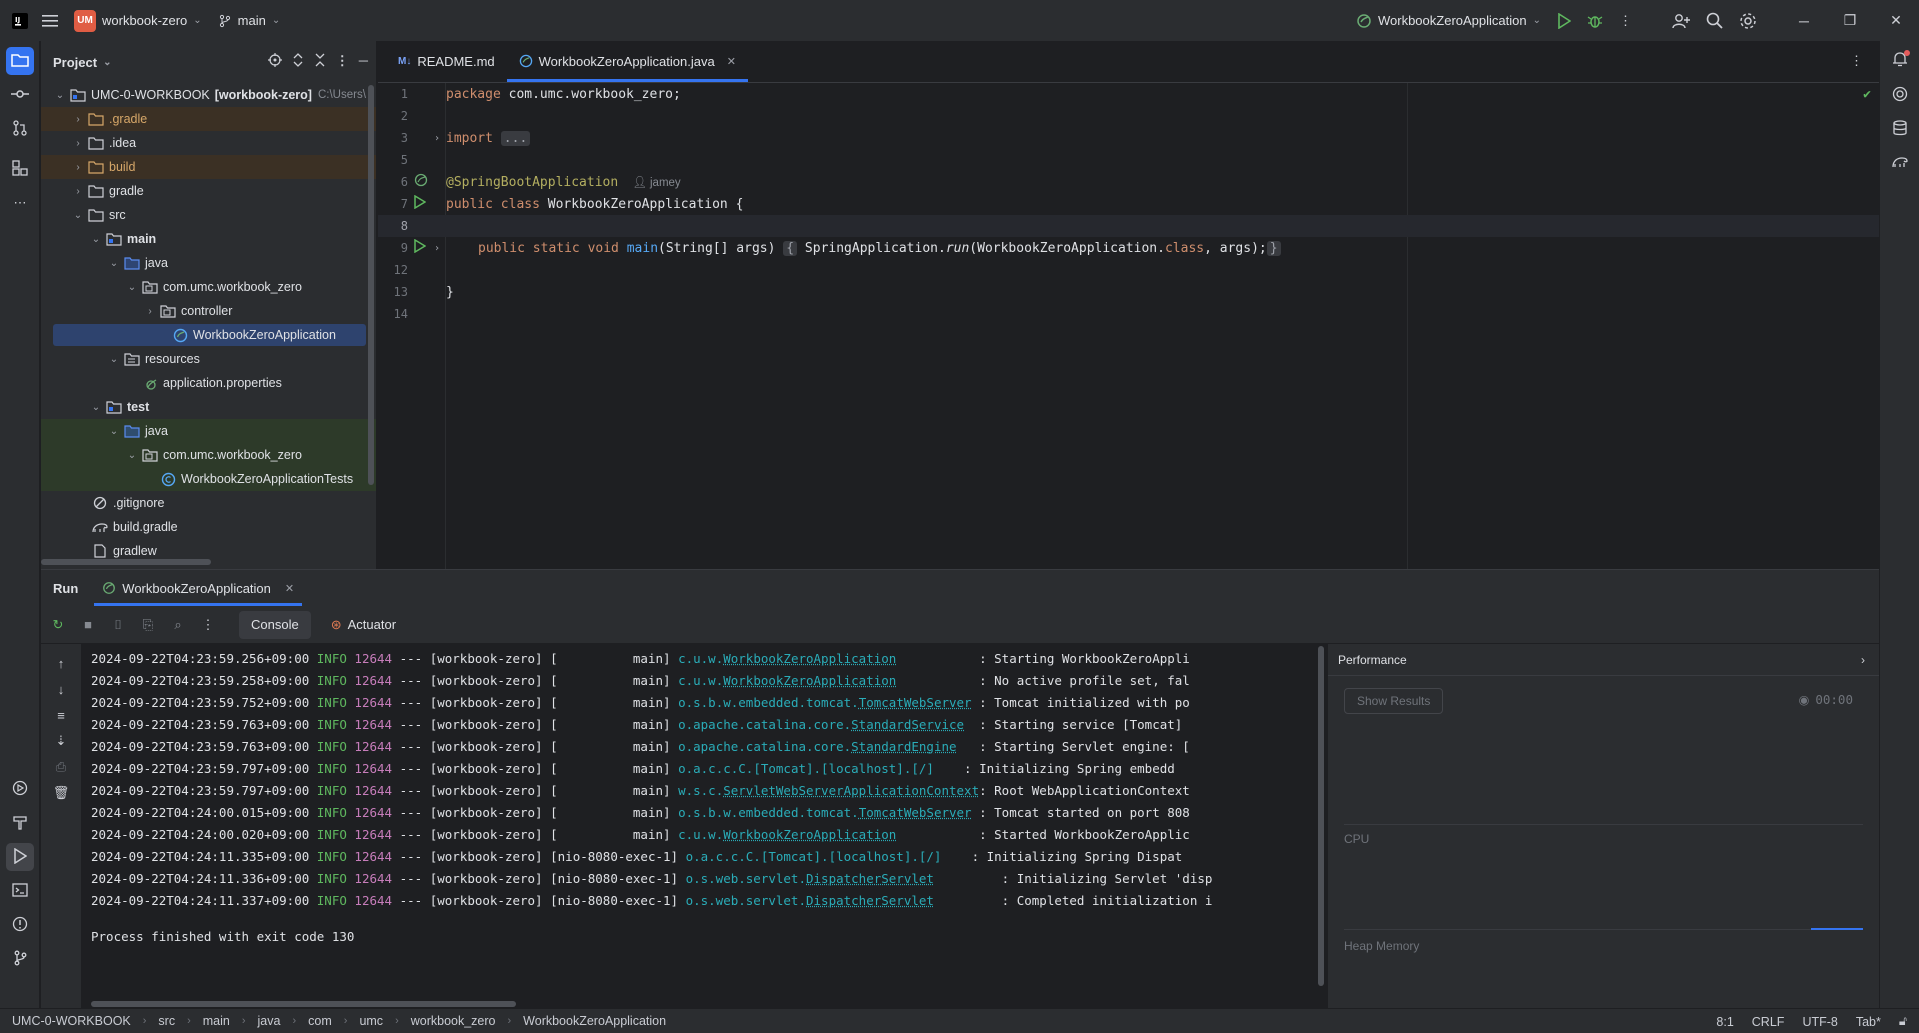 The height and width of the screenshot is (1033, 1919). Describe the element at coordinates (208, 143) in the screenshot. I see `tree-item-idea: › .idea` at that location.